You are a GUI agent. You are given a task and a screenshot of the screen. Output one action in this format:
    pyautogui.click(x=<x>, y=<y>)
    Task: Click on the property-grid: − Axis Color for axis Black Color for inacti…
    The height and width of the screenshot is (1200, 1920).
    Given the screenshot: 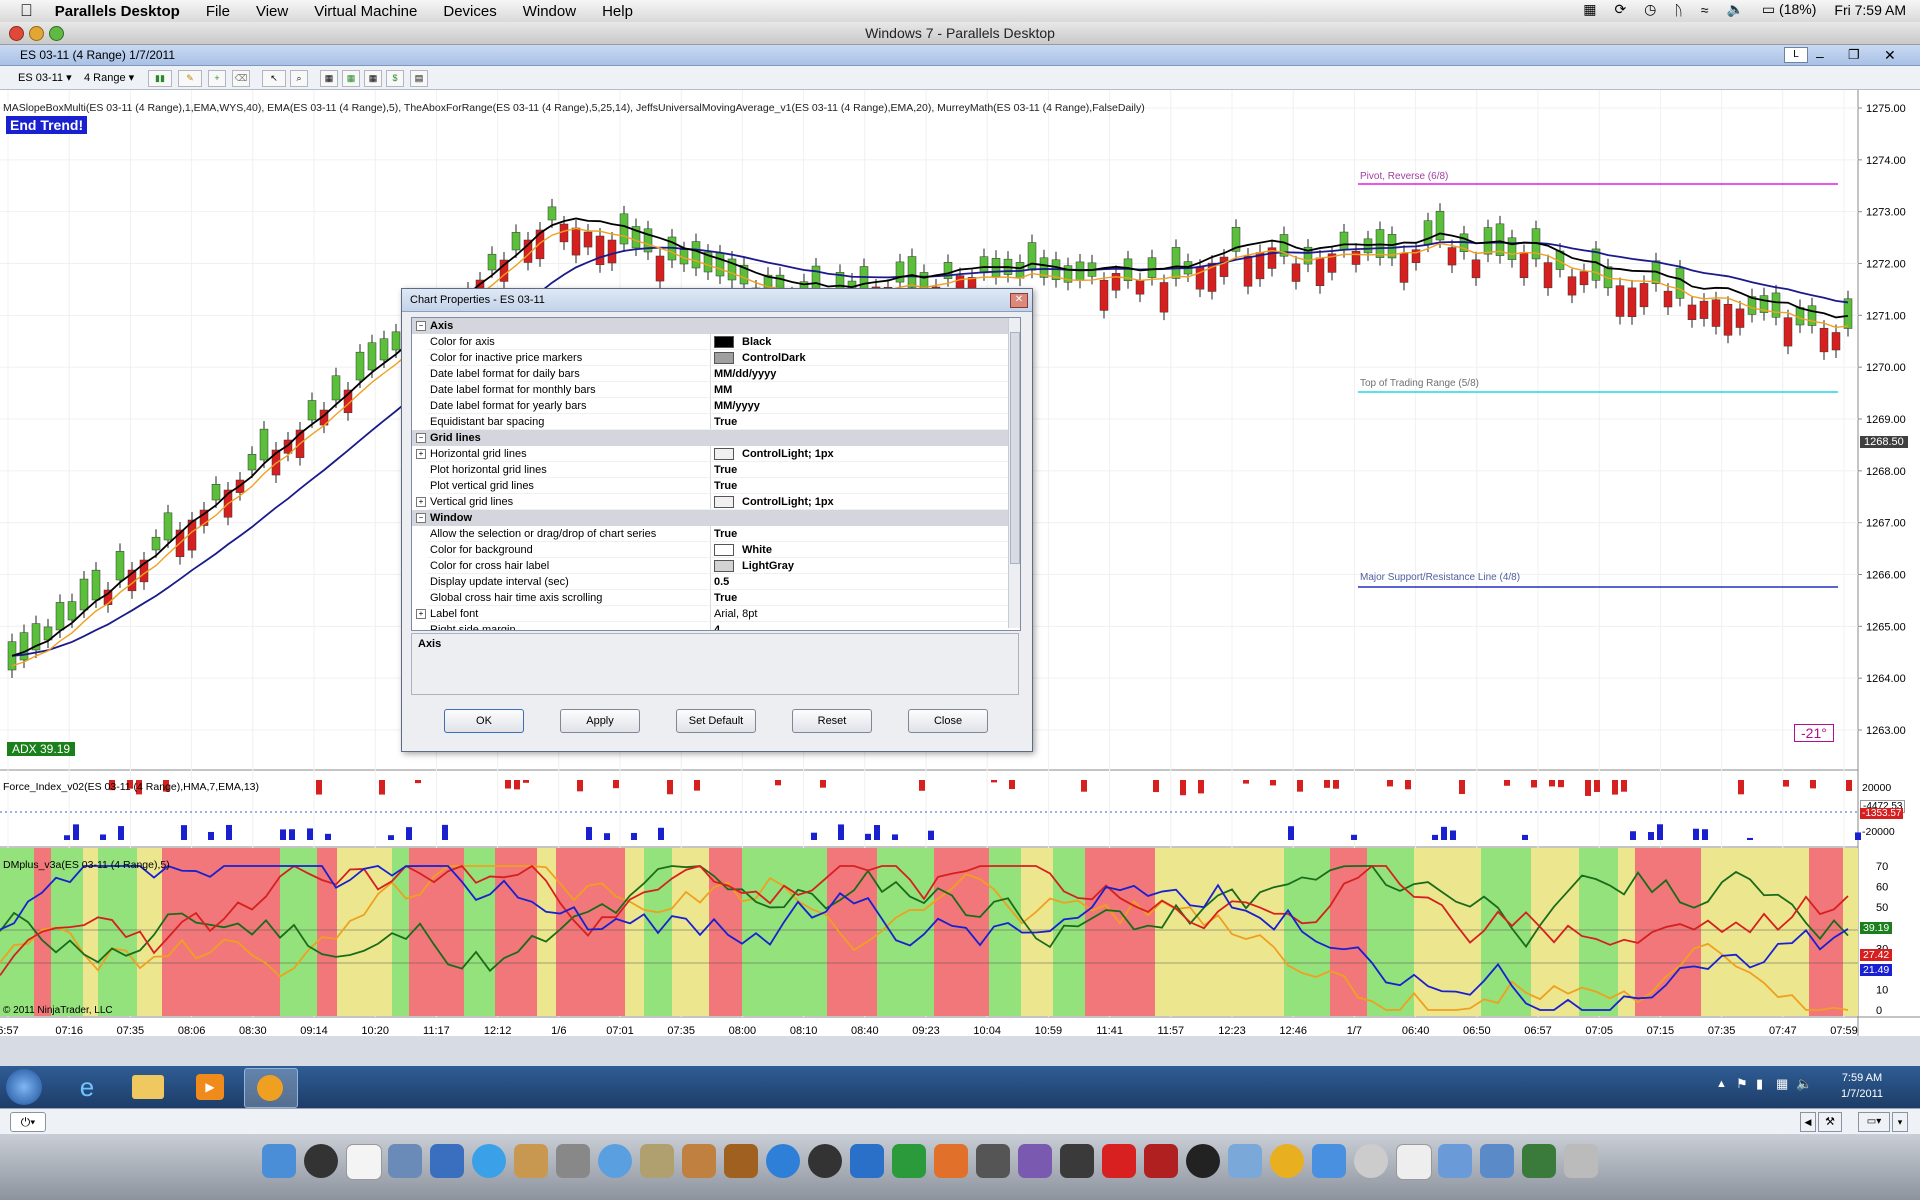 What is the action you would take?
    pyautogui.click(x=716, y=474)
    